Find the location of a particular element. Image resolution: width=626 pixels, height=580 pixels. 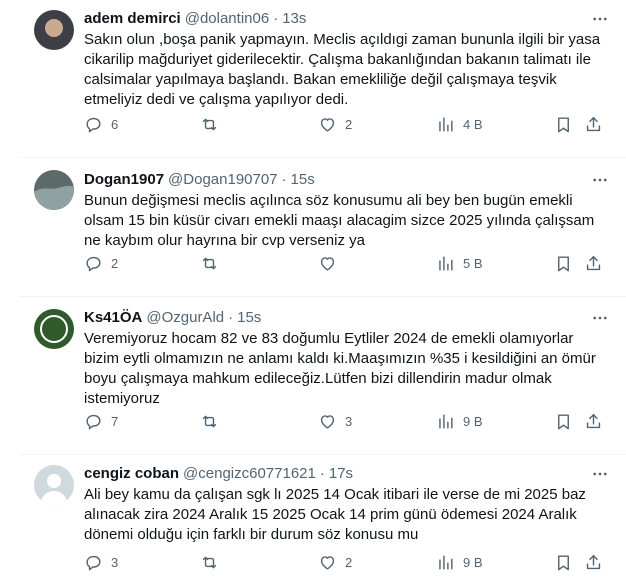

tweet-actions: 2 5 B is located at coordinates (347, 263).